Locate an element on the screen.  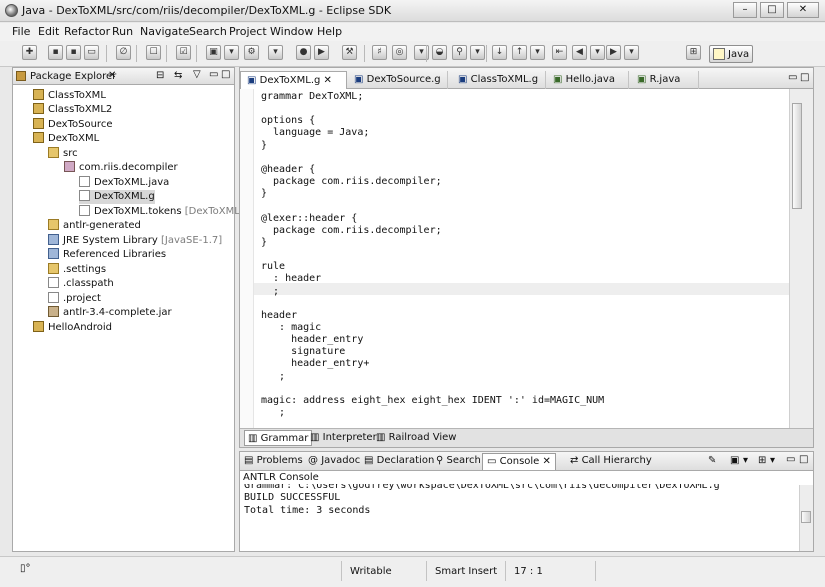
tree-item-classpath: .classpath is located at coordinates (81, 284).